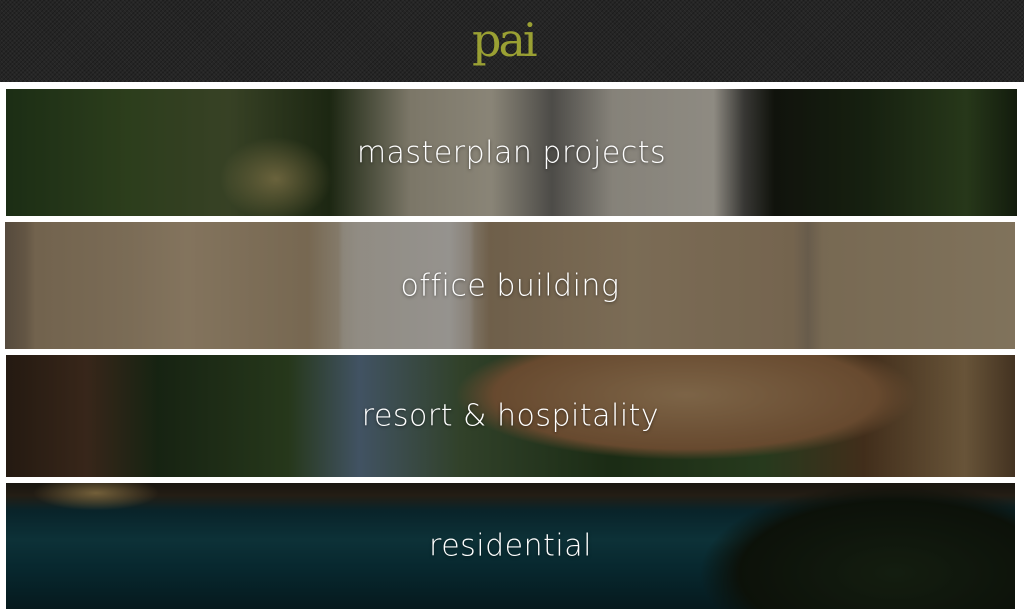 This screenshot has width=1024, height=614. I want to click on category-label: masterplan projects, so click(511, 152).